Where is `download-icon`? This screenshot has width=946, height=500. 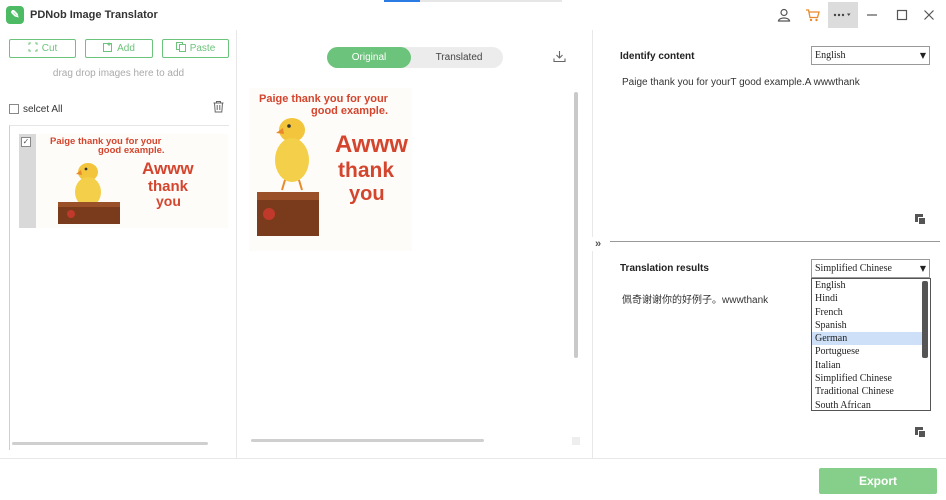 download-icon is located at coordinates (560, 57).